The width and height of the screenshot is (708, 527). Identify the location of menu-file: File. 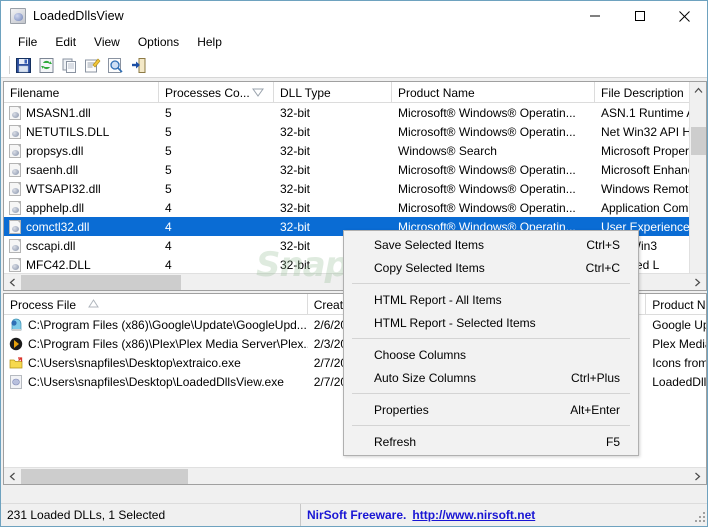
(27, 42).